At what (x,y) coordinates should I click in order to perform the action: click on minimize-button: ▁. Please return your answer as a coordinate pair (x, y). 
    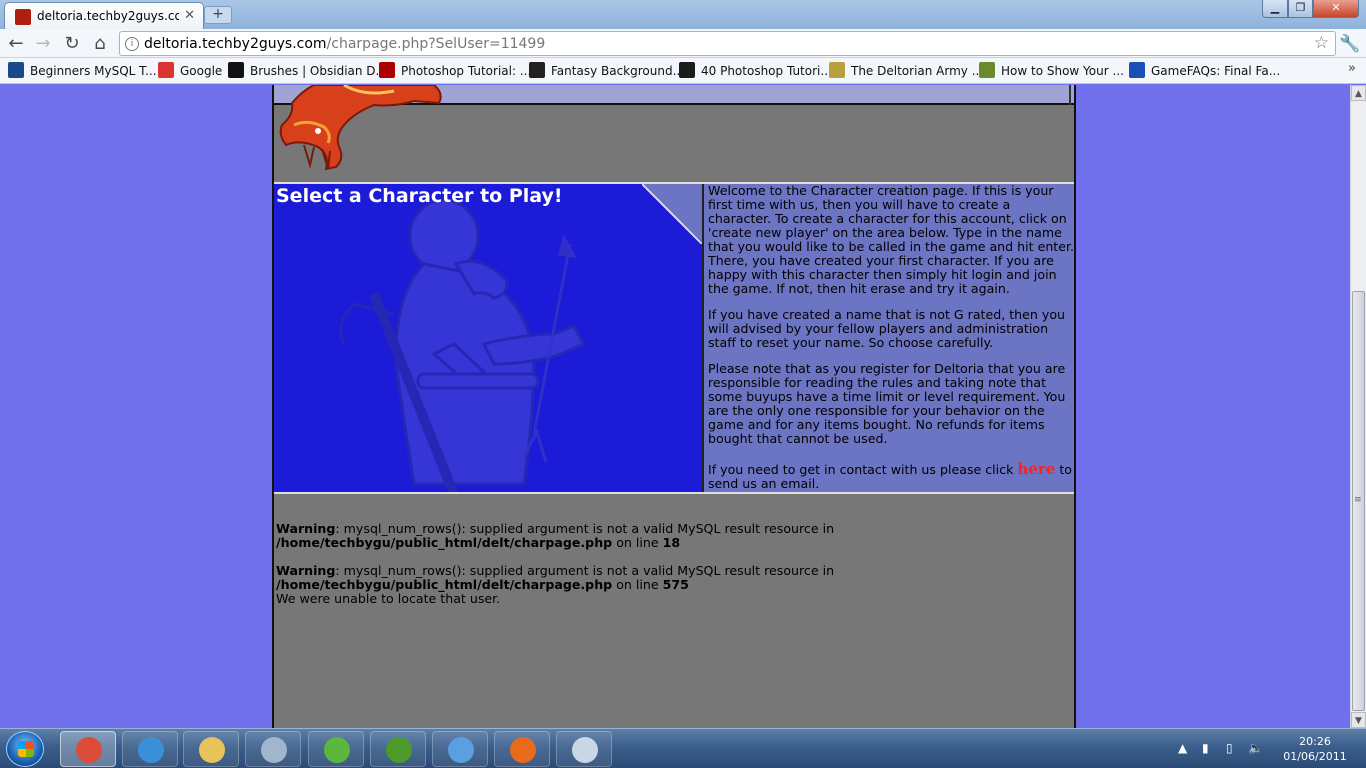
    Looking at the image, I should click on (1275, 9).